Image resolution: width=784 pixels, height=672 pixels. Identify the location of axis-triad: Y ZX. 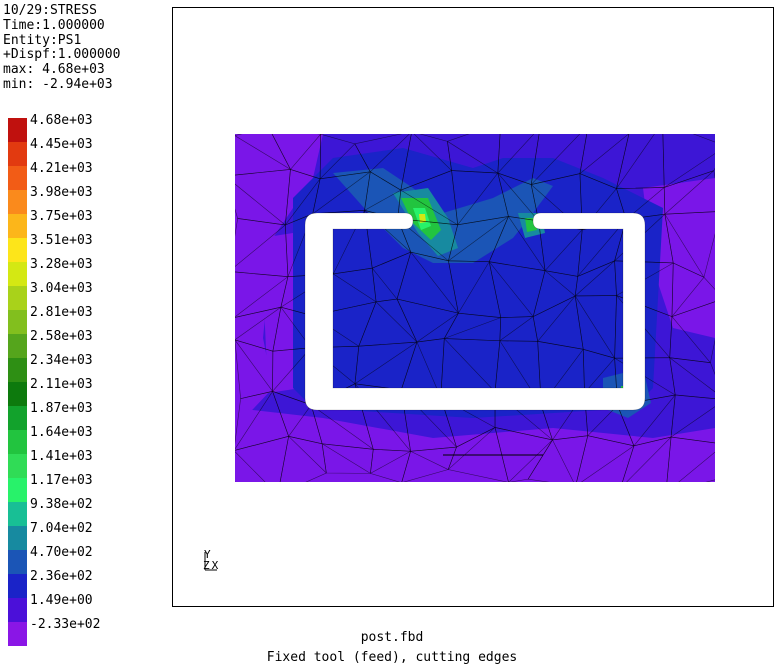
(210, 560).